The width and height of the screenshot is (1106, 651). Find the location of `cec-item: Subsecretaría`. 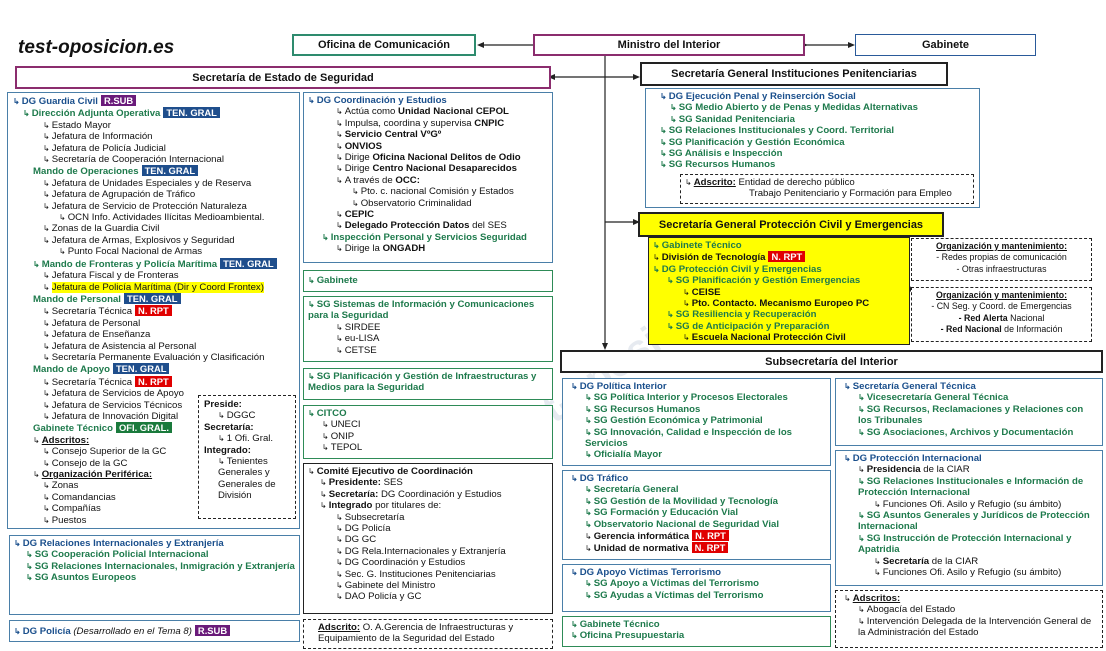

cec-item: Subsecretaría is located at coordinates (374, 517).